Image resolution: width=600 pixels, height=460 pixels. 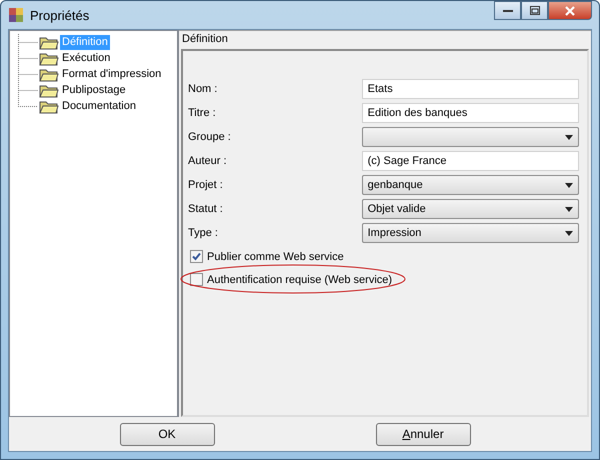 I want to click on close-icon, so click(x=570, y=11).